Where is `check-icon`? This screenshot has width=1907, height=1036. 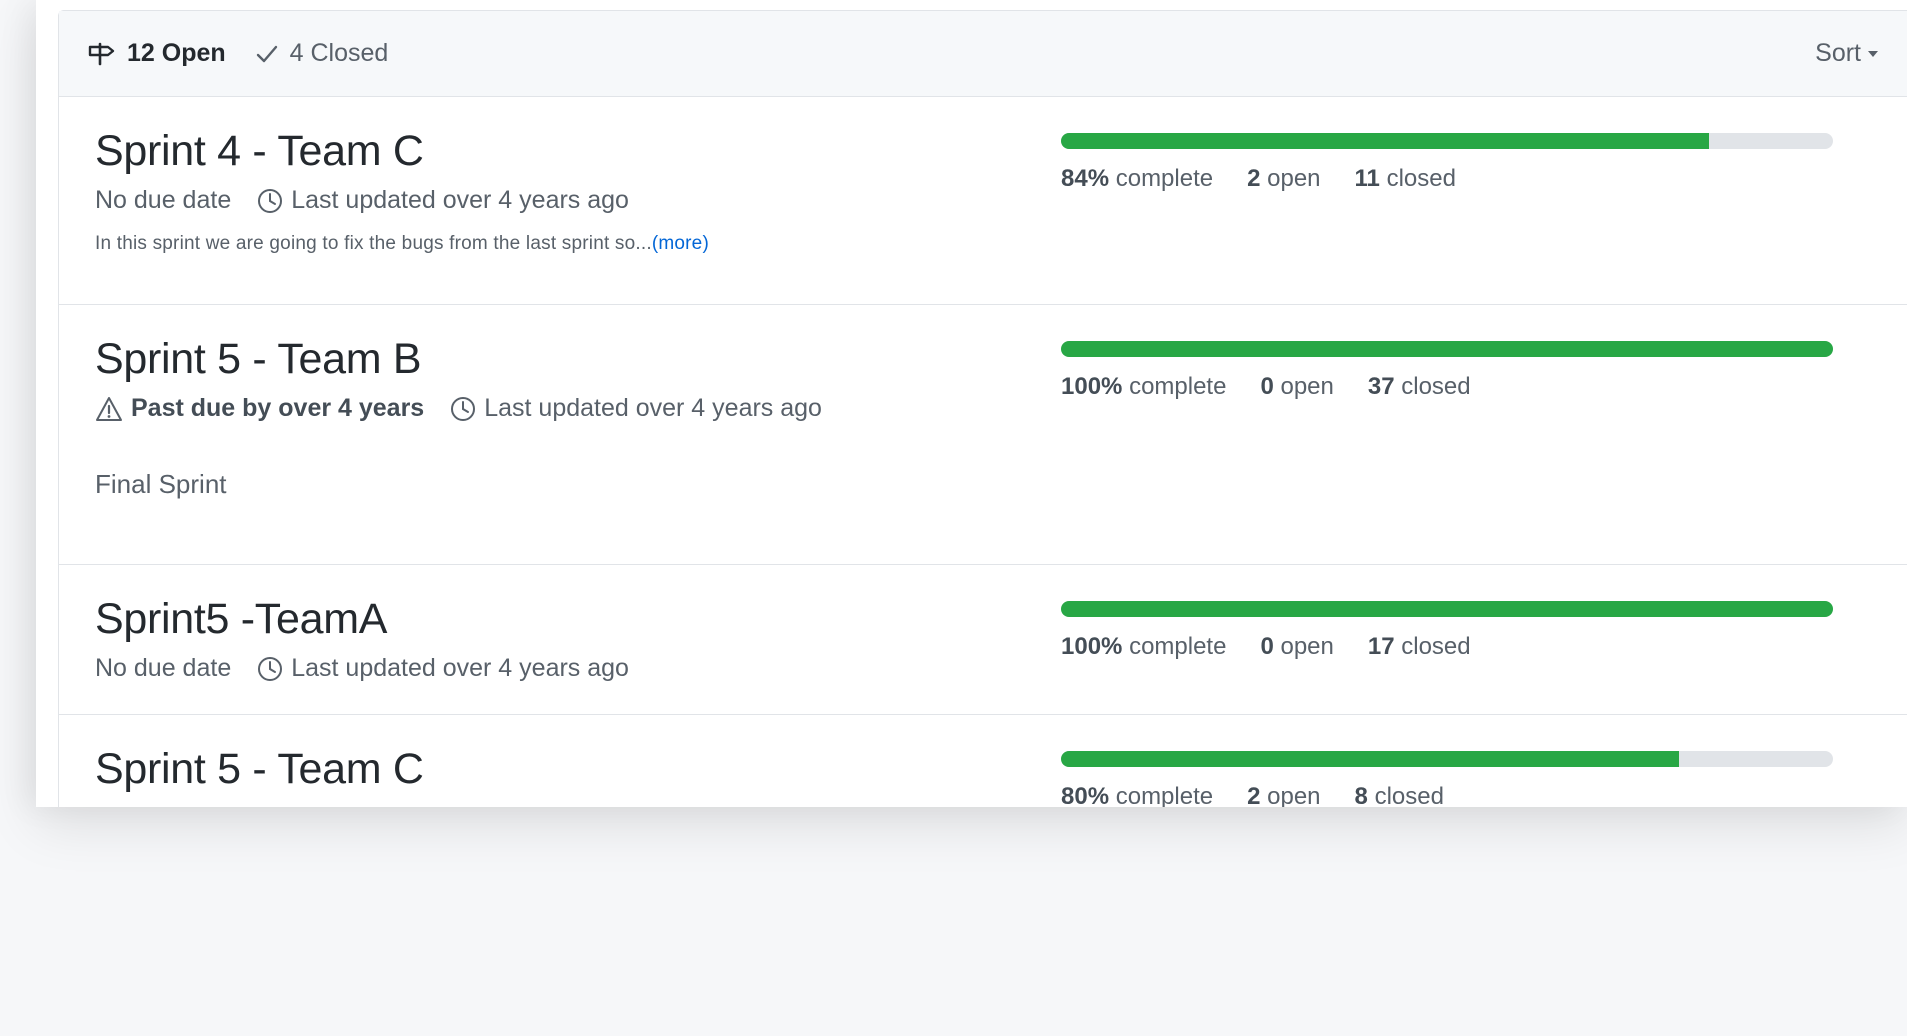
check-icon is located at coordinates (267, 54).